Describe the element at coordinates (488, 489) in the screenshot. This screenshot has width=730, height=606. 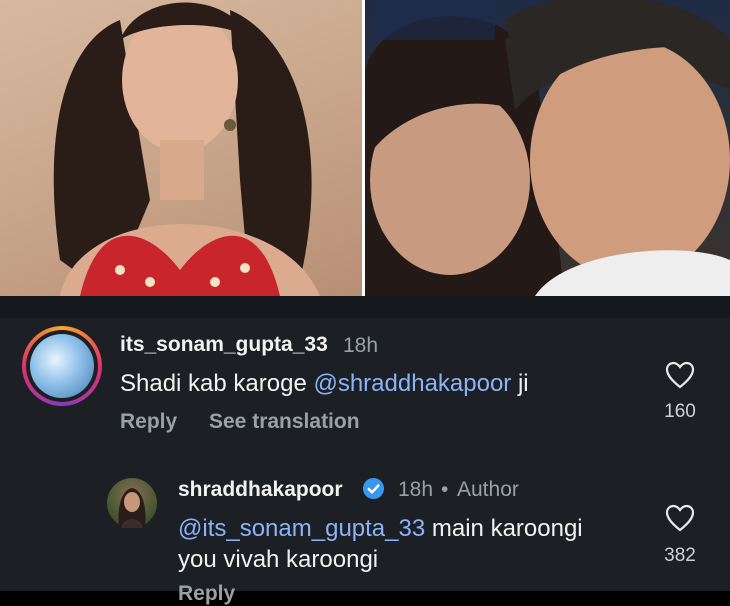
I see `author-label: Author` at that location.